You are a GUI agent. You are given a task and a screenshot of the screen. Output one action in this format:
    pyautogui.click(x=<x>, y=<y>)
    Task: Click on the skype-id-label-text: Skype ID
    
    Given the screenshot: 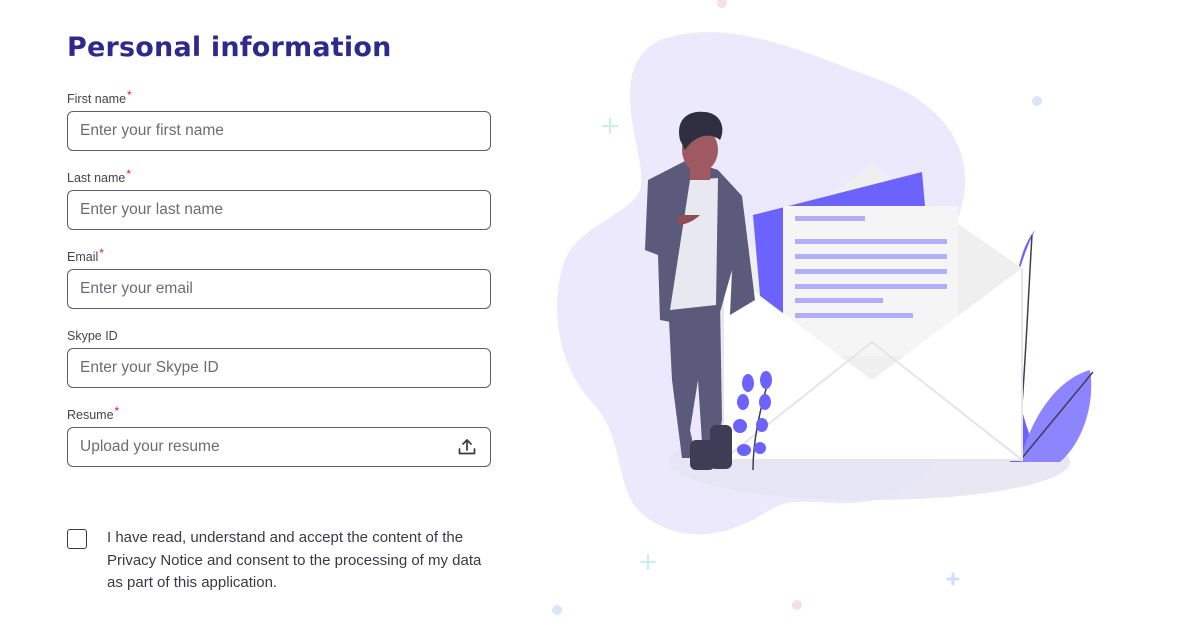 What is the action you would take?
    pyautogui.click(x=92, y=336)
    